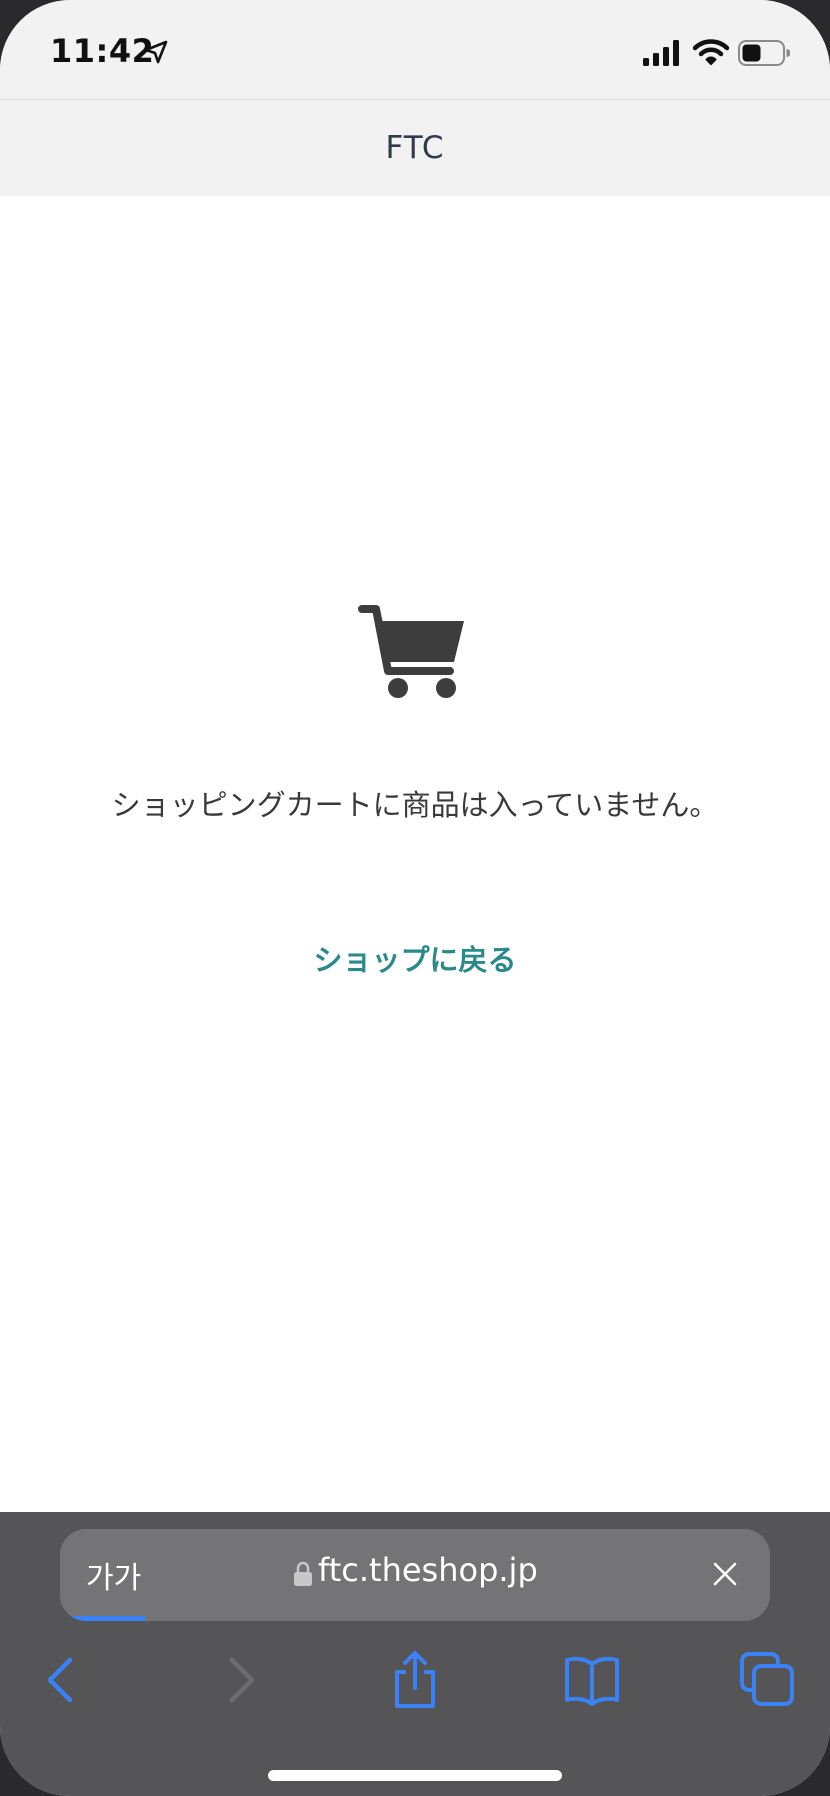 This screenshot has width=830, height=1796. Describe the element at coordinates (725, 1574) in the screenshot. I see `close-icon` at that location.